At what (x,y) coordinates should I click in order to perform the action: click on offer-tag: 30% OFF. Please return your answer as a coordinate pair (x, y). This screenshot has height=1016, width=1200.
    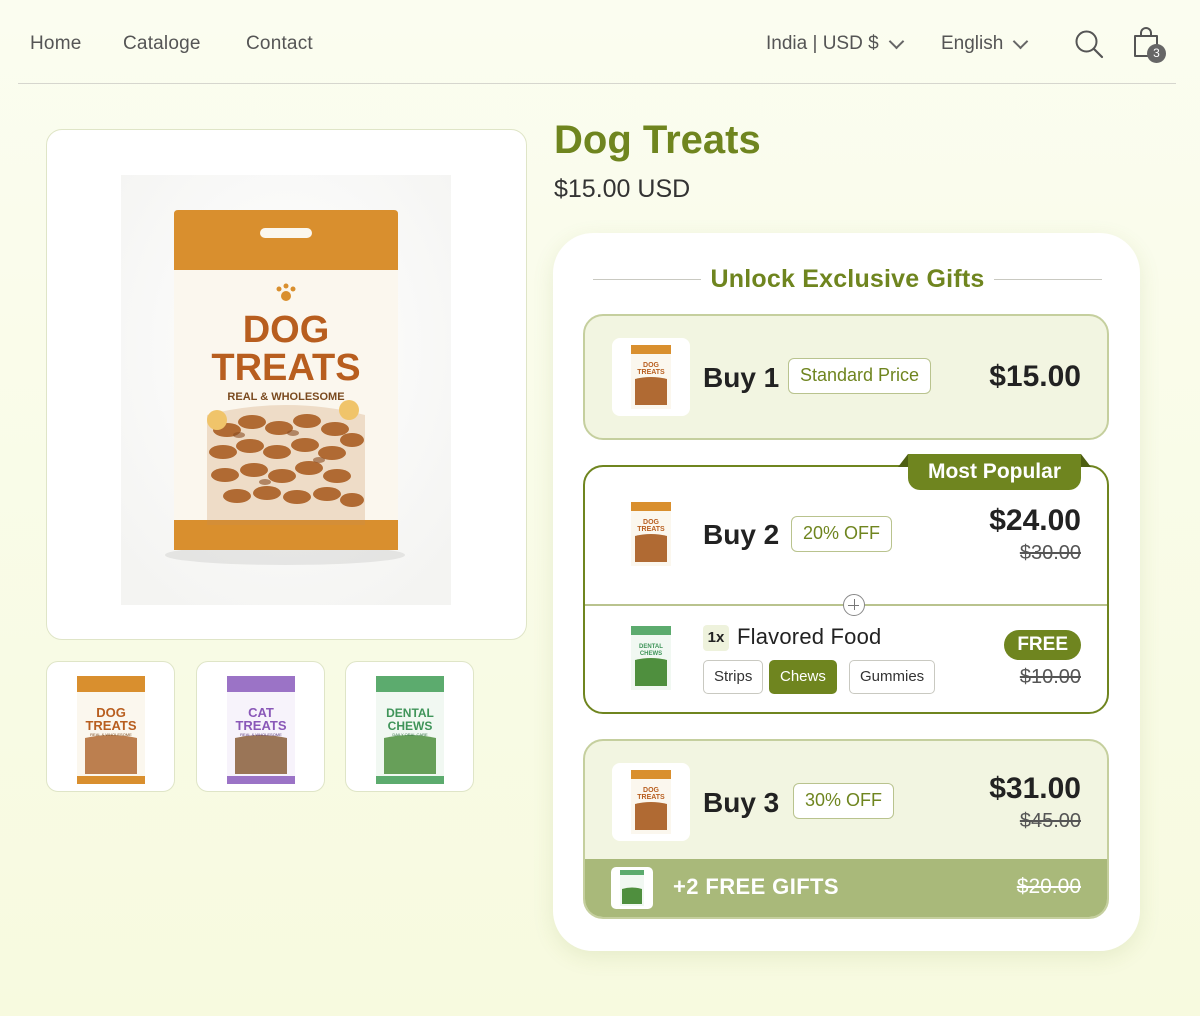
    Looking at the image, I should click on (844, 801).